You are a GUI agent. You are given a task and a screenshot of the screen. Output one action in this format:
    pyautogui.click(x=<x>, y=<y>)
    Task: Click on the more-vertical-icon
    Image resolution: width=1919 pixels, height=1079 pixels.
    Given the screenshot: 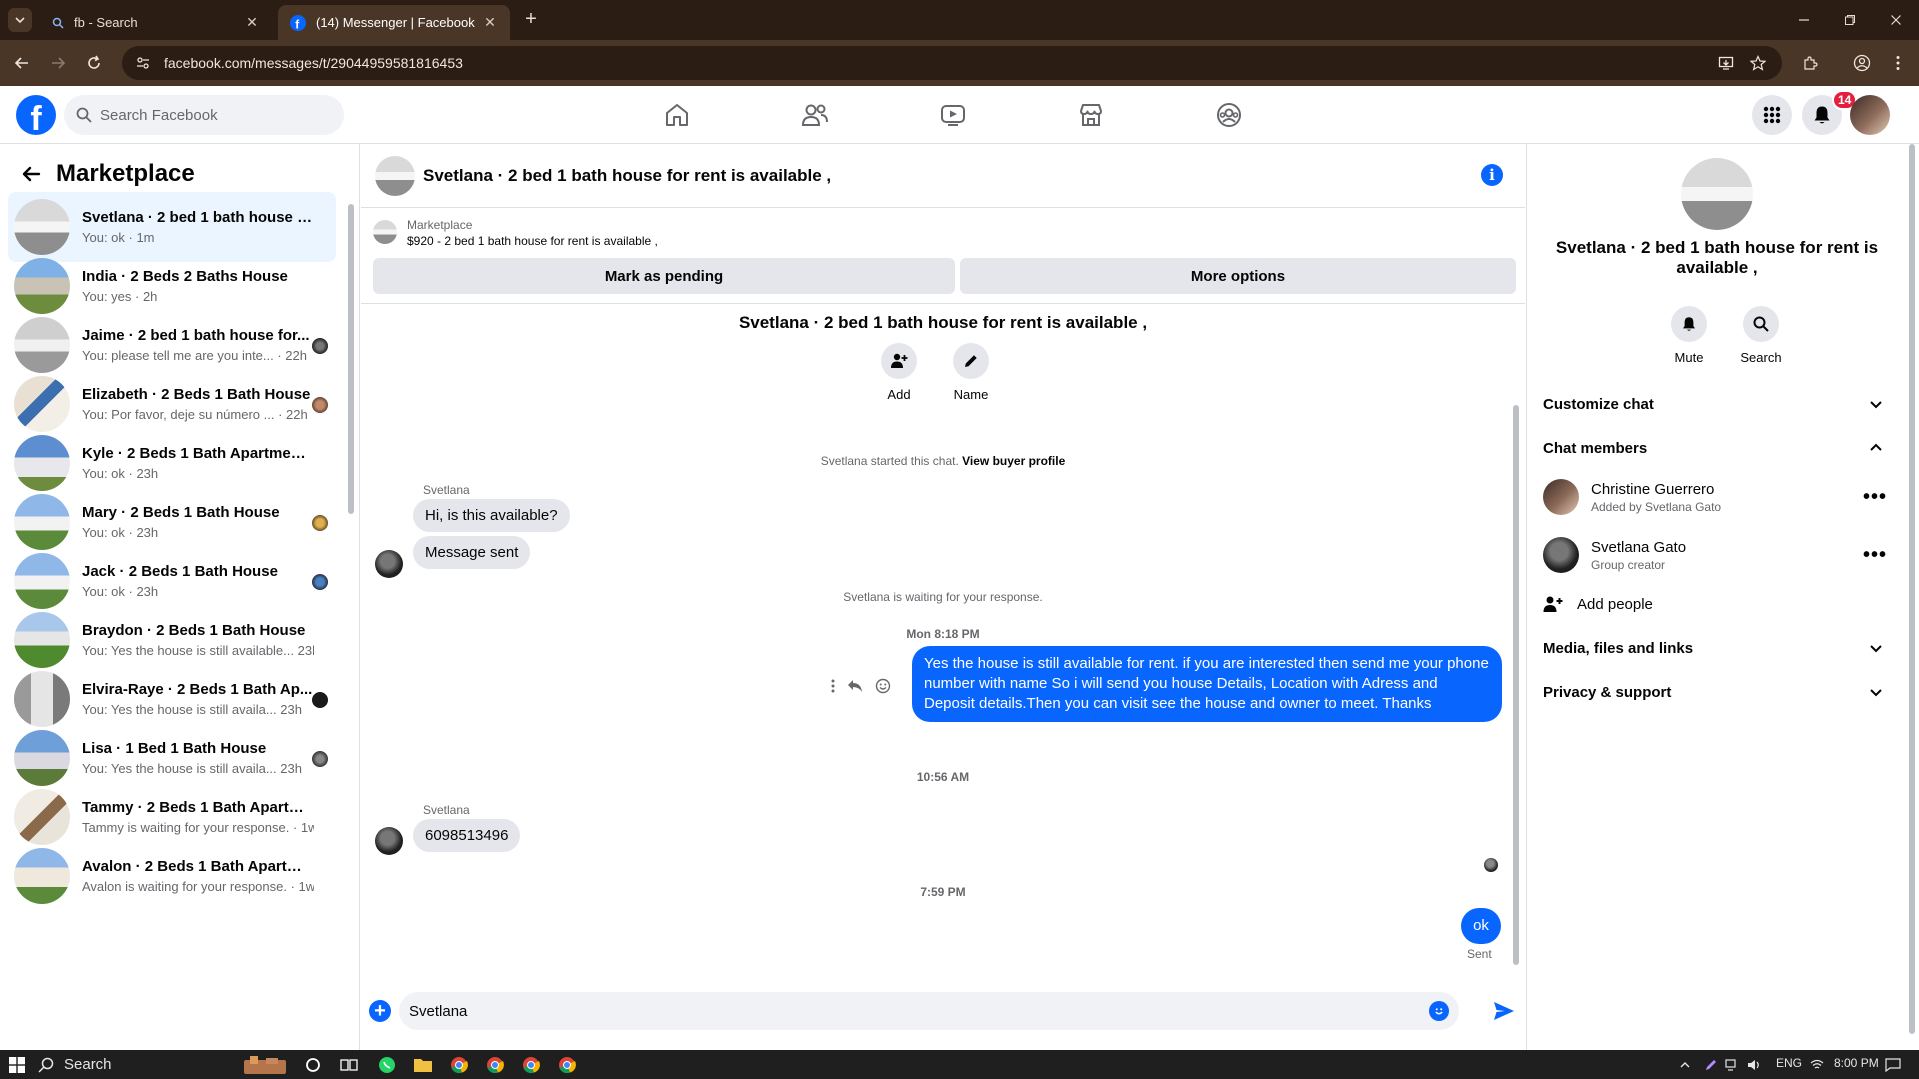 What is the action you would take?
    pyautogui.click(x=833, y=686)
    